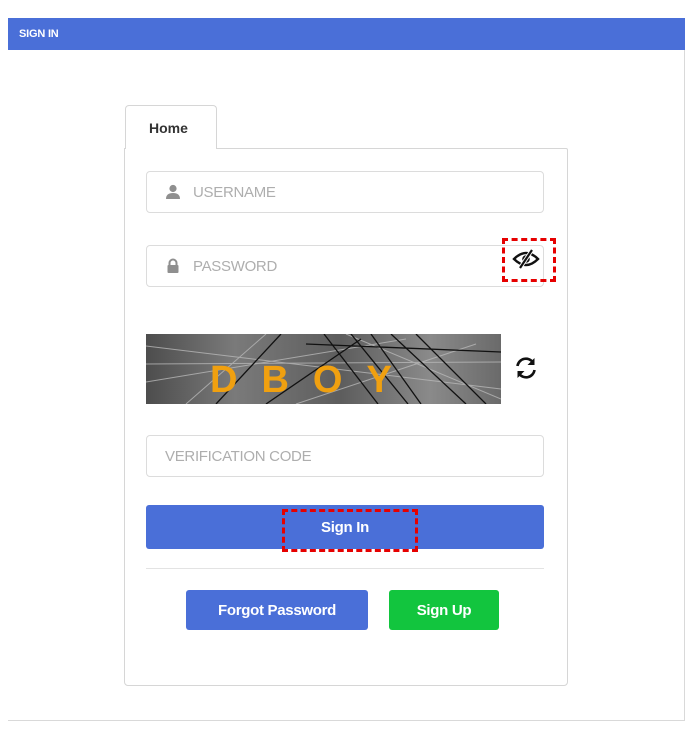 The width and height of the screenshot is (700, 730). What do you see at coordinates (313, 380) in the screenshot?
I see `captcha-text: DBOY` at bounding box center [313, 380].